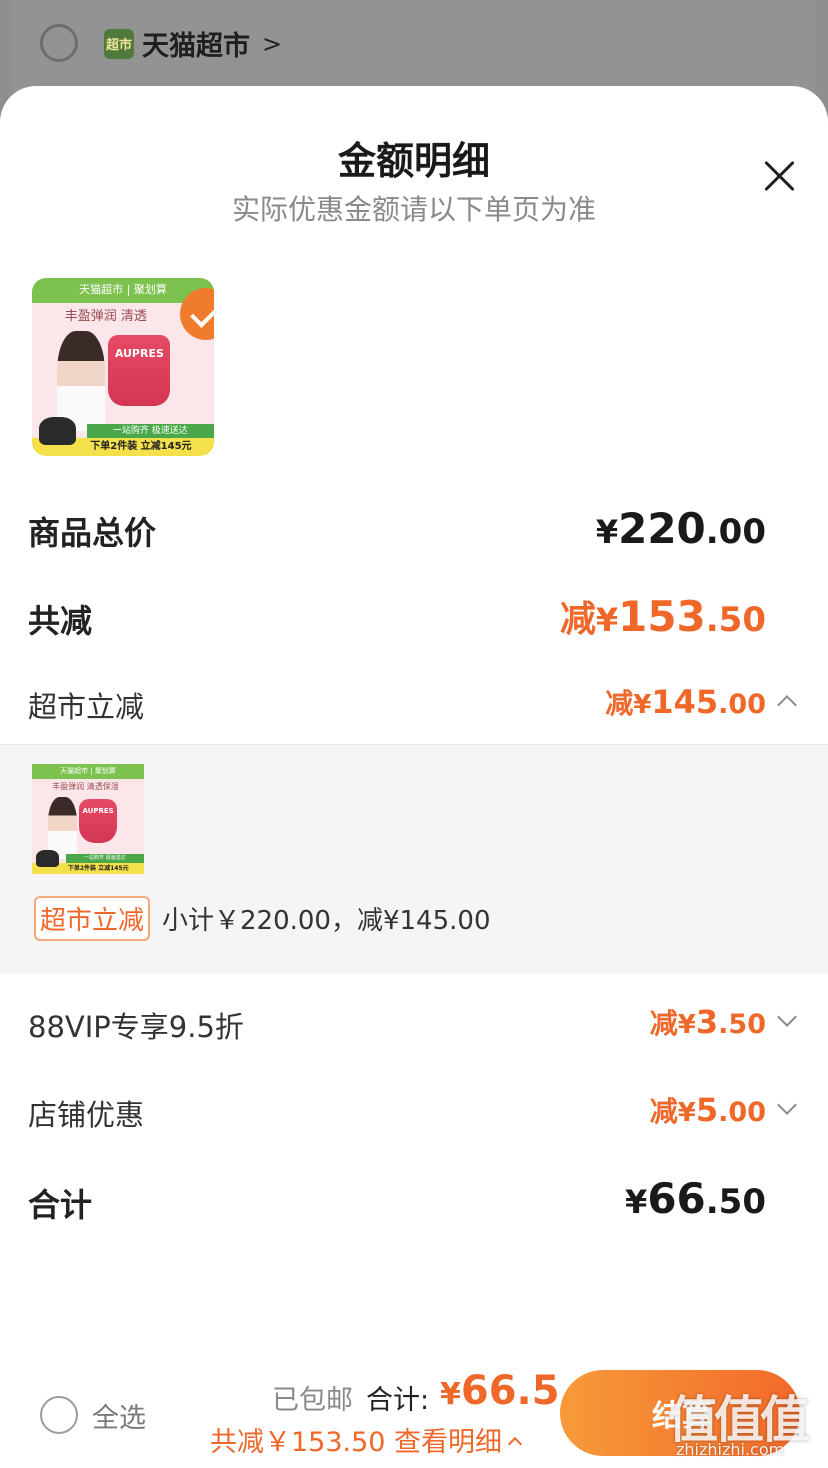 This screenshot has width=828, height=1468. I want to click on grand-total-label: 合计, so click(60, 1205).